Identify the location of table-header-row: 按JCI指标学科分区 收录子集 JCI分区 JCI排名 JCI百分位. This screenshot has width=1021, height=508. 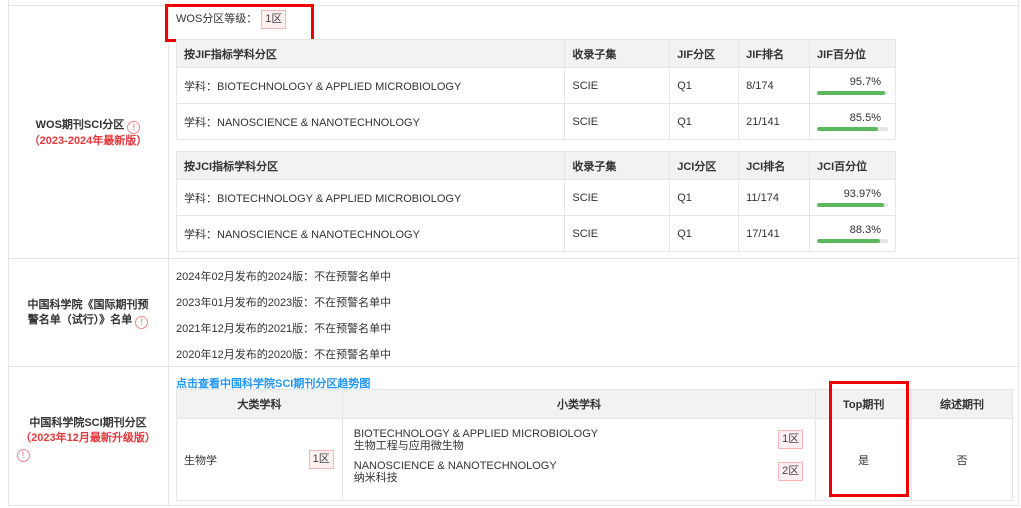
(535, 165).